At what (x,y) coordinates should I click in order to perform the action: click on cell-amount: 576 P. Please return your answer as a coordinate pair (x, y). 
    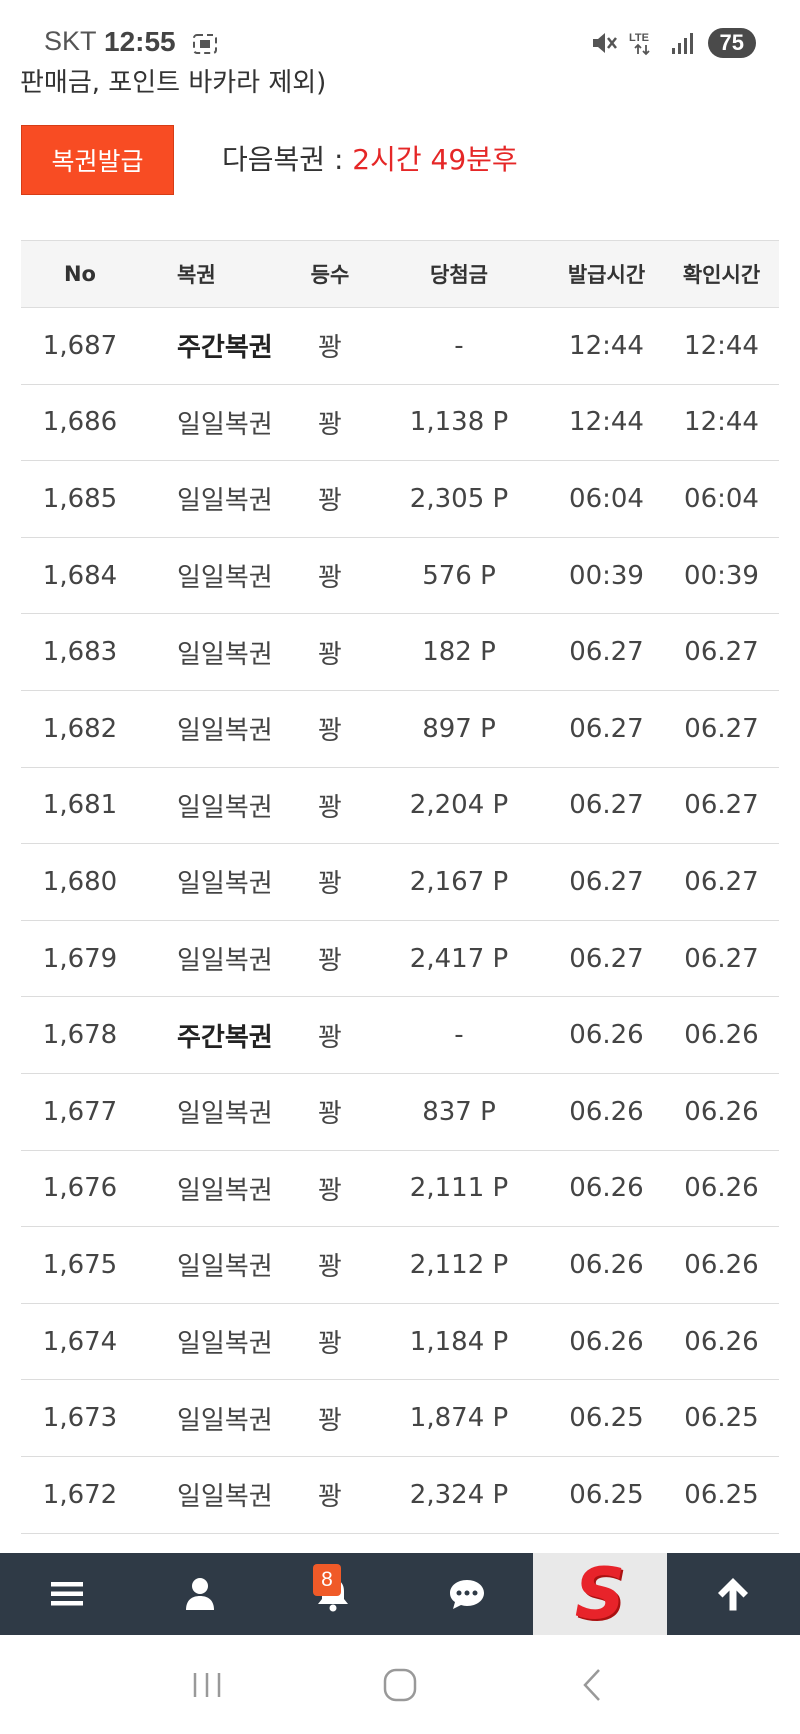
    Looking at the image, I should click on (459, 576).